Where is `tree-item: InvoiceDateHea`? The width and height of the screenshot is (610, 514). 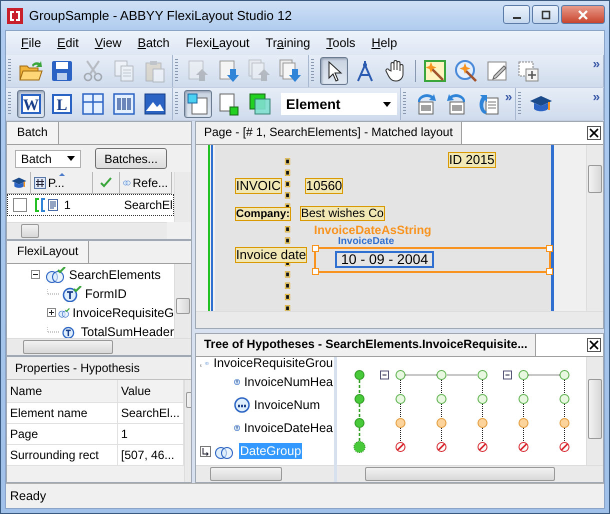
tree-item: InvoiceDateHea is located at coordinates (288, 428).